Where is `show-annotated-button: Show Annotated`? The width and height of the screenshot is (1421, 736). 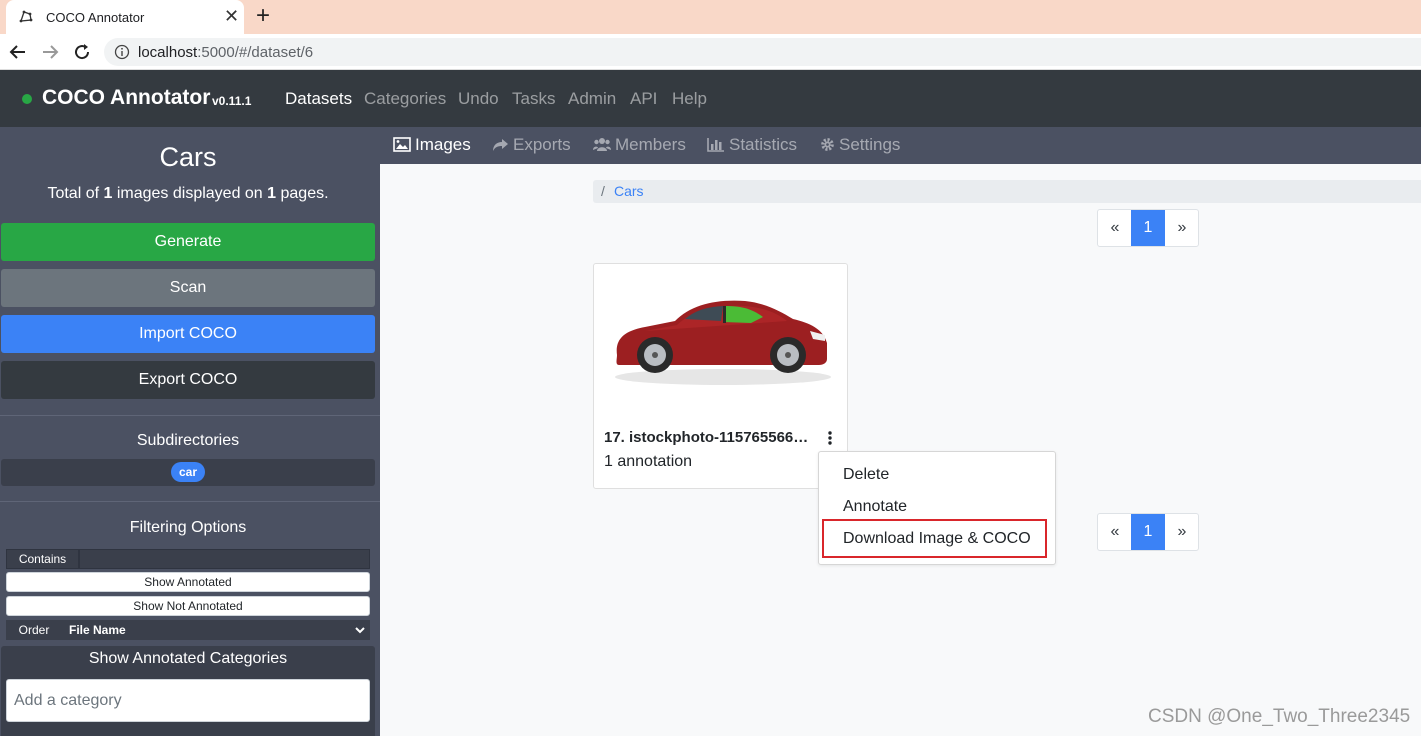
show-annotated-button: Show Annotated is located at coordinates (188, 582).